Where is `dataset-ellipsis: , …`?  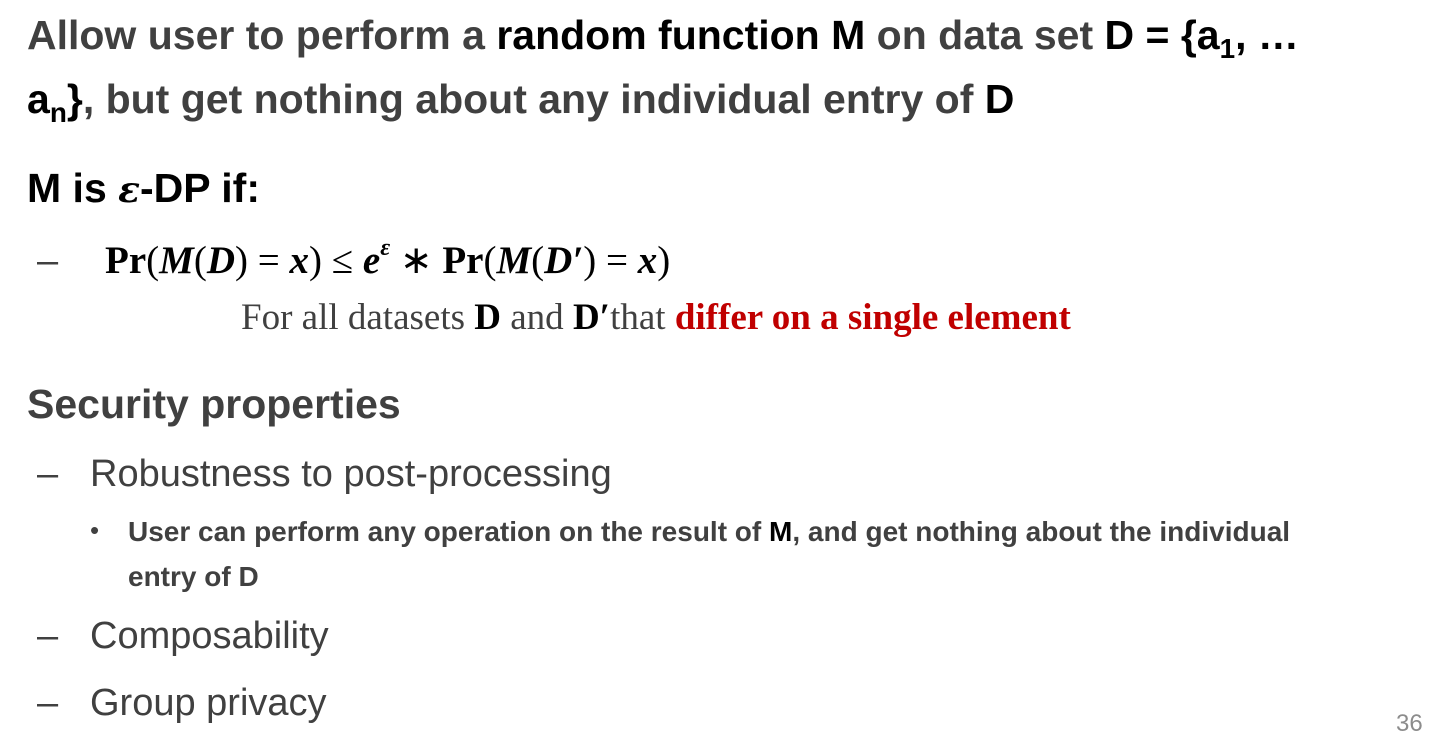 dataset-ellipsis: , … is located at coordinates (1267, 35).